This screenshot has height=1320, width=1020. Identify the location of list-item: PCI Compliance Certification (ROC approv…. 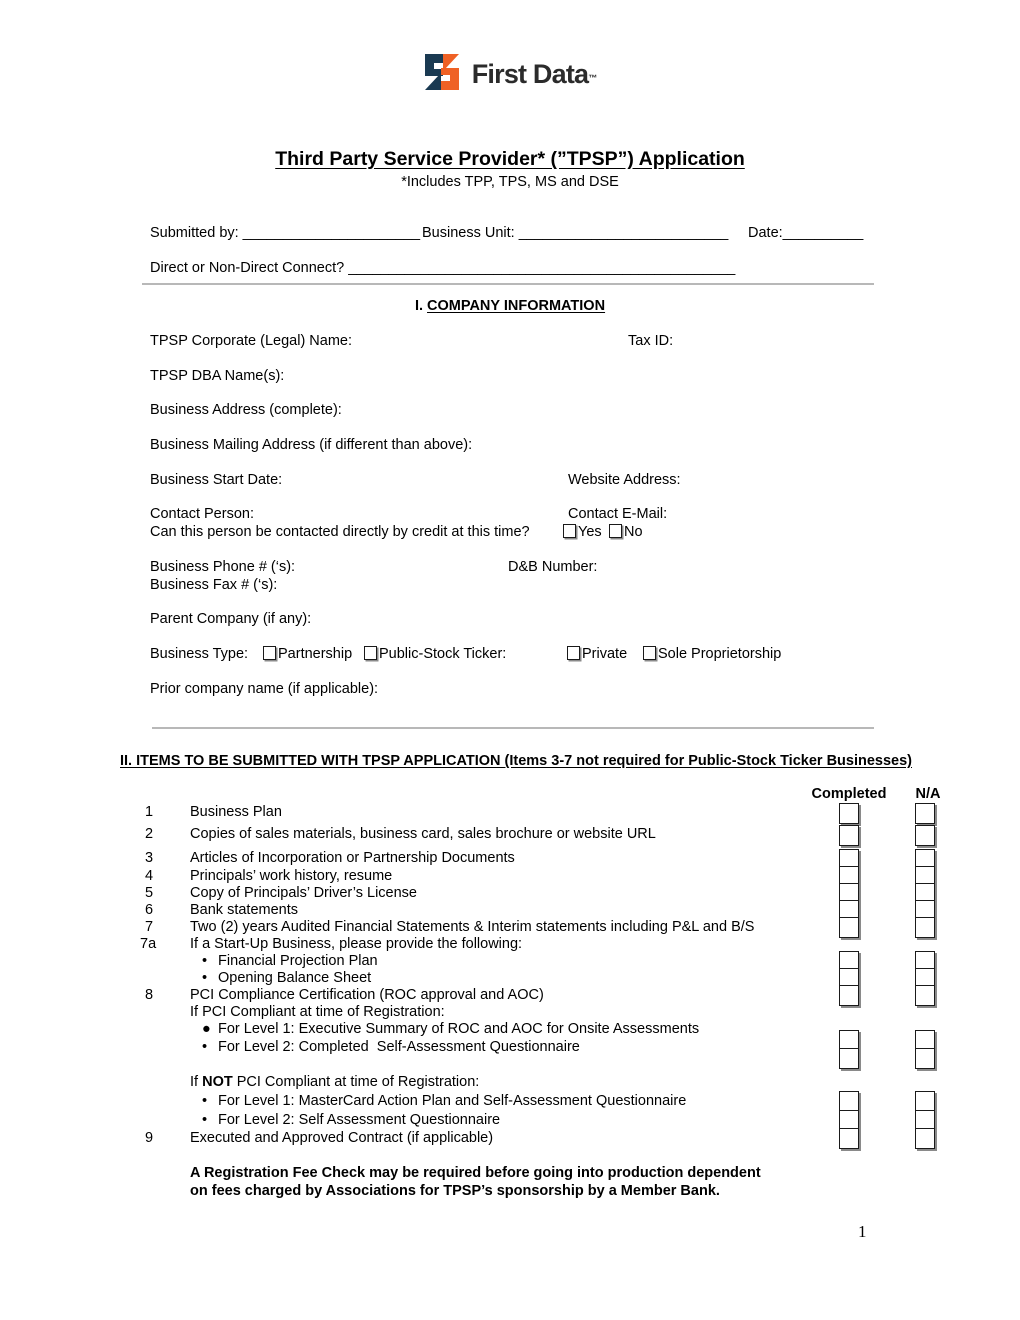
(367, 995).